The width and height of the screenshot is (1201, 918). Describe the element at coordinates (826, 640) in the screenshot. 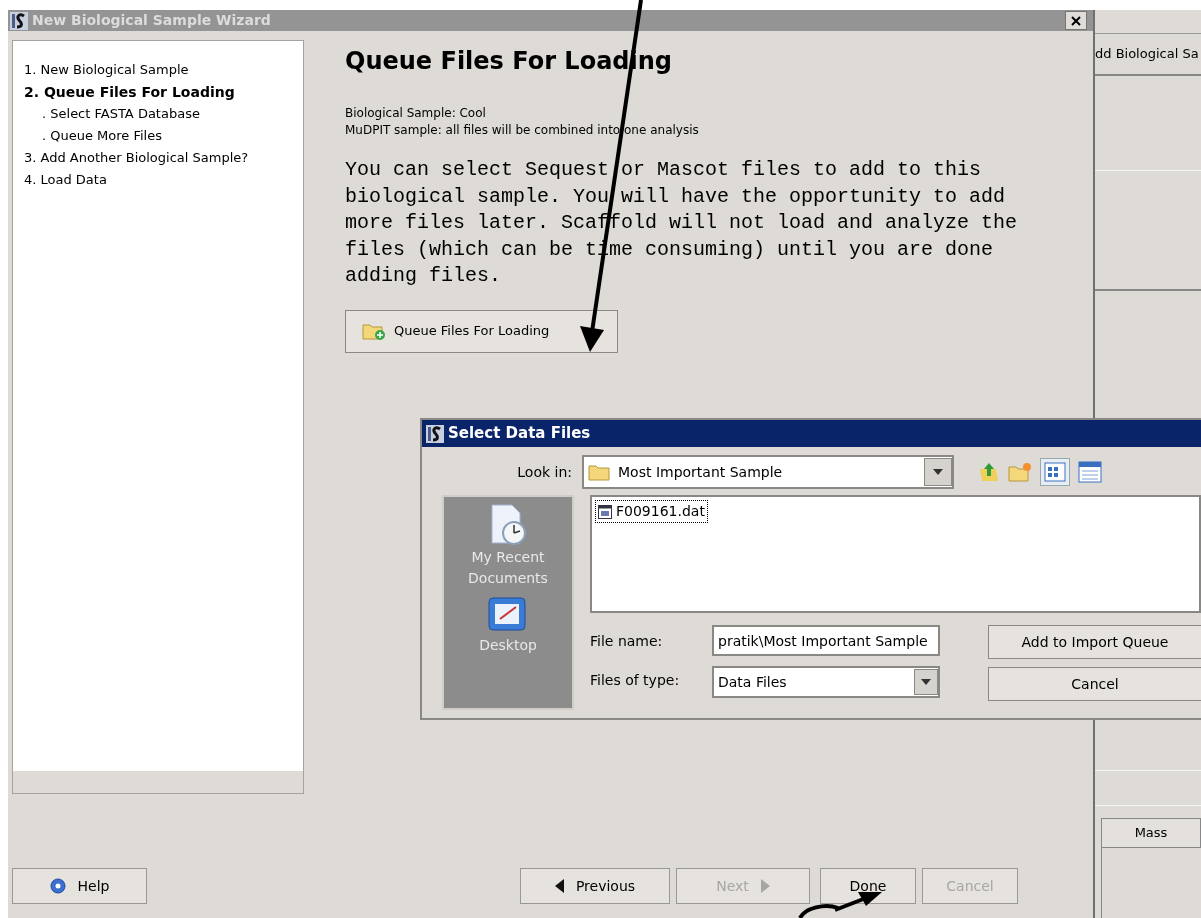

I see `file-name-field: pratik\Most Important Sample` at that location.